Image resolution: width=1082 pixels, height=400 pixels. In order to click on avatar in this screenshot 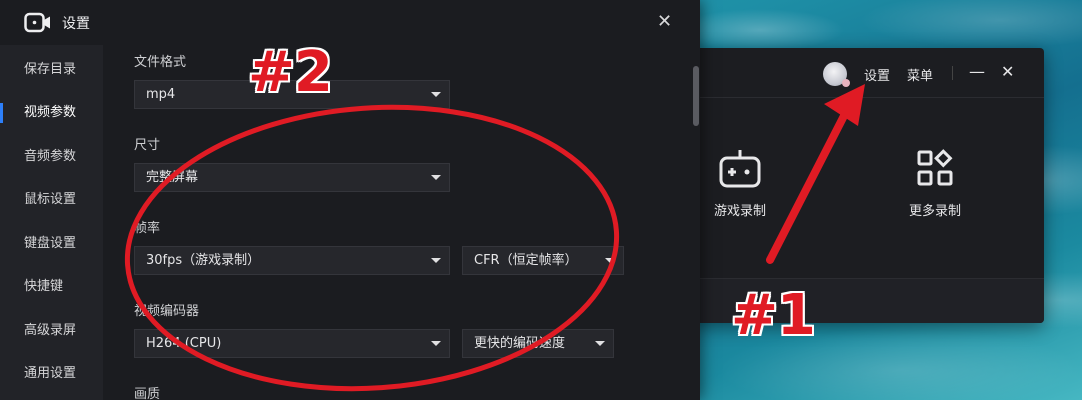, I will do `click(836, 74)`.